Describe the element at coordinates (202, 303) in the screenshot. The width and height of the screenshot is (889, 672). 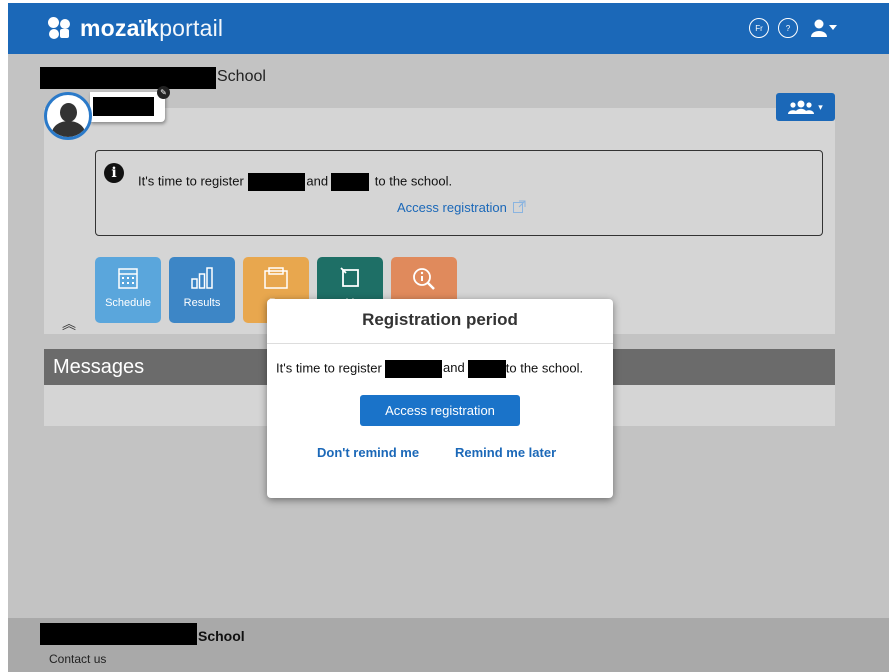
I see `tile-label: Results` at that location.